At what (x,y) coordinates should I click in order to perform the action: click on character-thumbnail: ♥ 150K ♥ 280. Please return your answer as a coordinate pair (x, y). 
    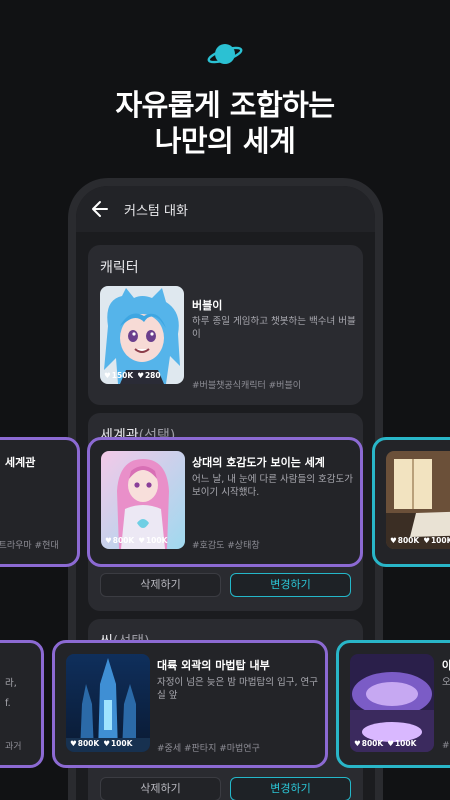
    Looking at the image, I should click on (142, 335).